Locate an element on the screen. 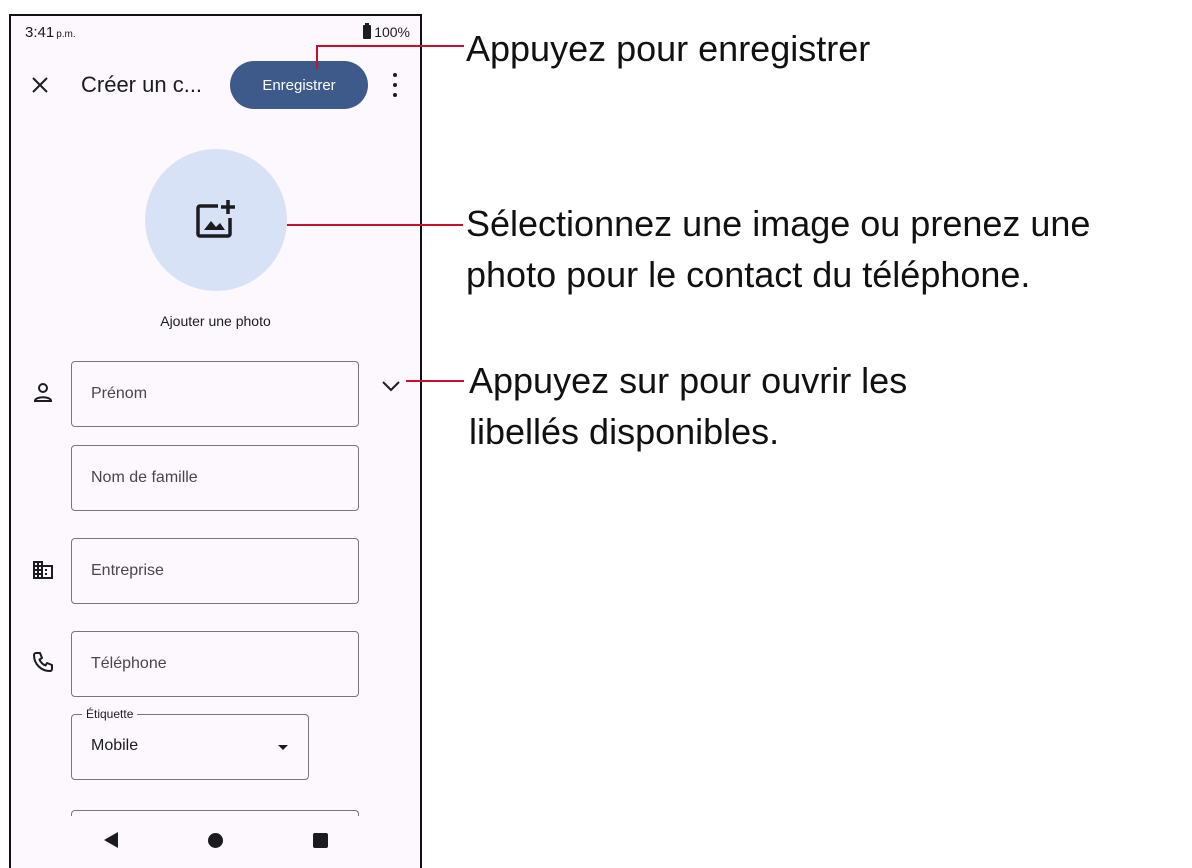  toolbar: Créer un c... Enregistrer is located at coordinates (215, 86).